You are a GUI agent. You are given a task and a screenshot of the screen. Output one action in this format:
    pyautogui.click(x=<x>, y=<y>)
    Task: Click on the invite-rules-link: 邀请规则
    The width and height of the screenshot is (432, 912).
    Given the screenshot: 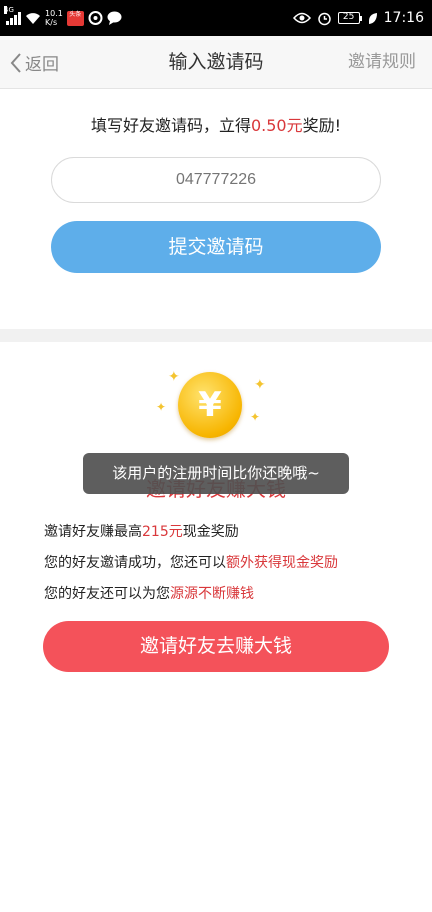 What is the action you would take?
    pyautogui.click(x=382, y=62)
    